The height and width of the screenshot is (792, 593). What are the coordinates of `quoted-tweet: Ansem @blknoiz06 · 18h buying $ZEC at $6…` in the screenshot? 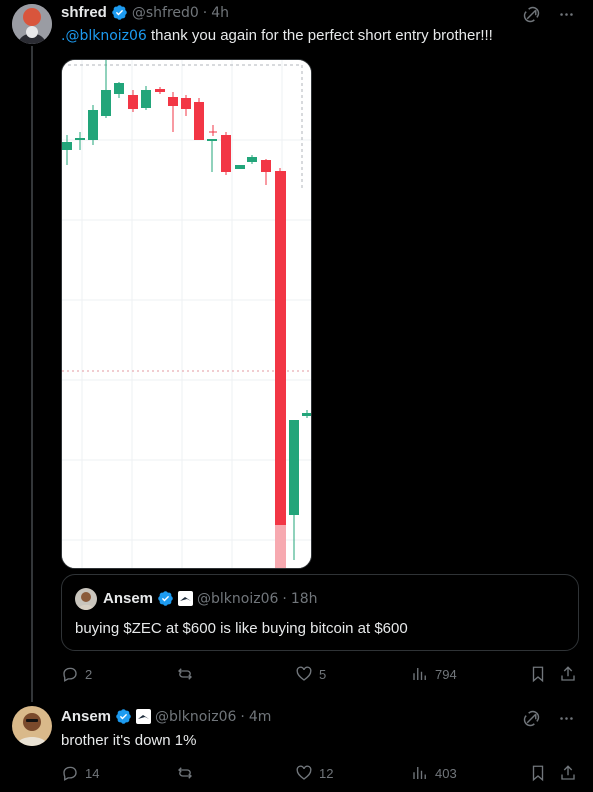 It's located at (320, 612).